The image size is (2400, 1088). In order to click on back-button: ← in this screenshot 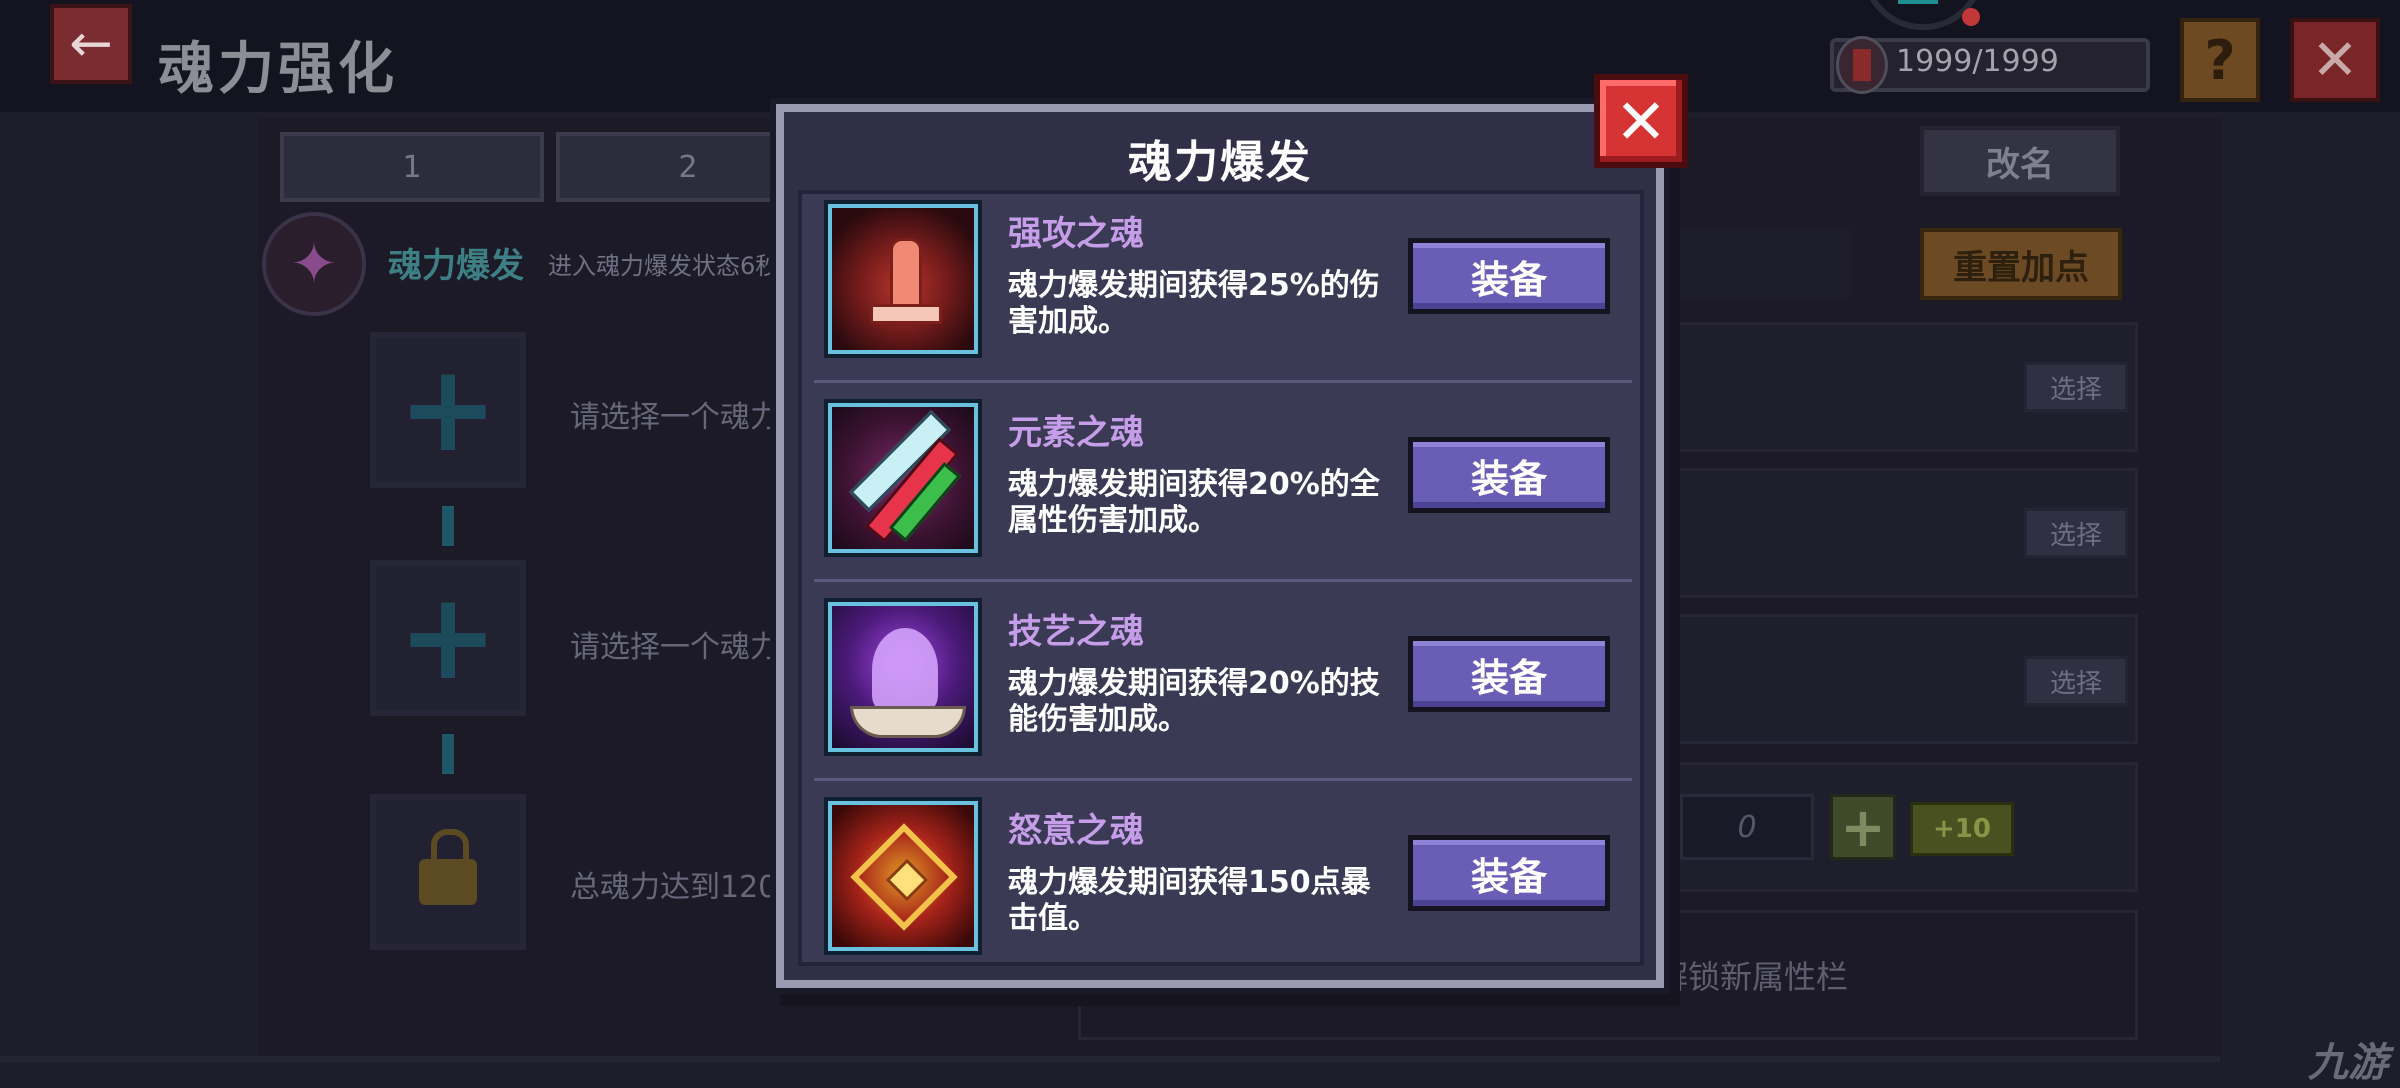, I will do `click(91, 44)`.